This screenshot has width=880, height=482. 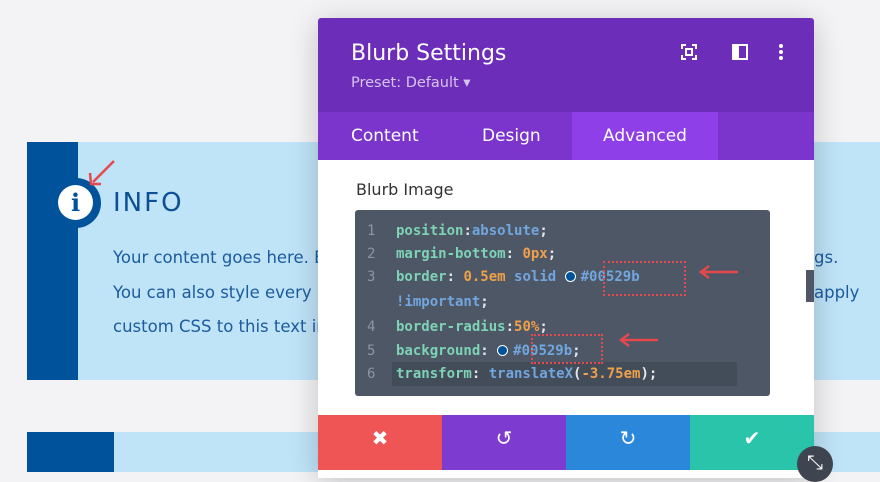 I want to click on blurb-text-line: gs., so click(x=826, y=257).